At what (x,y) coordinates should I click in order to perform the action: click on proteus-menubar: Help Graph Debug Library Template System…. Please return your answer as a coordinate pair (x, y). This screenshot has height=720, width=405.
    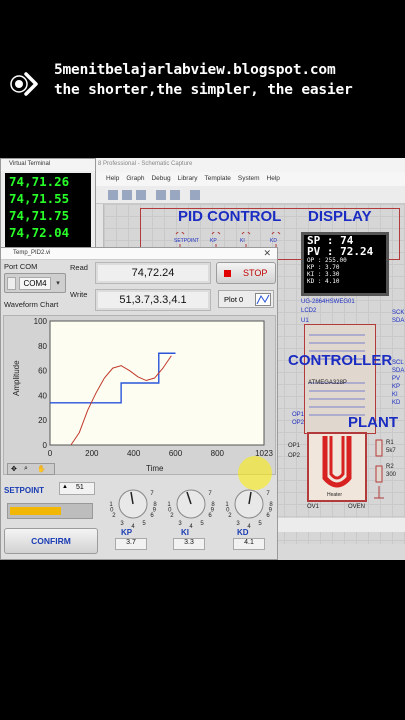
    Looking at the image, I should click on (249, 179).